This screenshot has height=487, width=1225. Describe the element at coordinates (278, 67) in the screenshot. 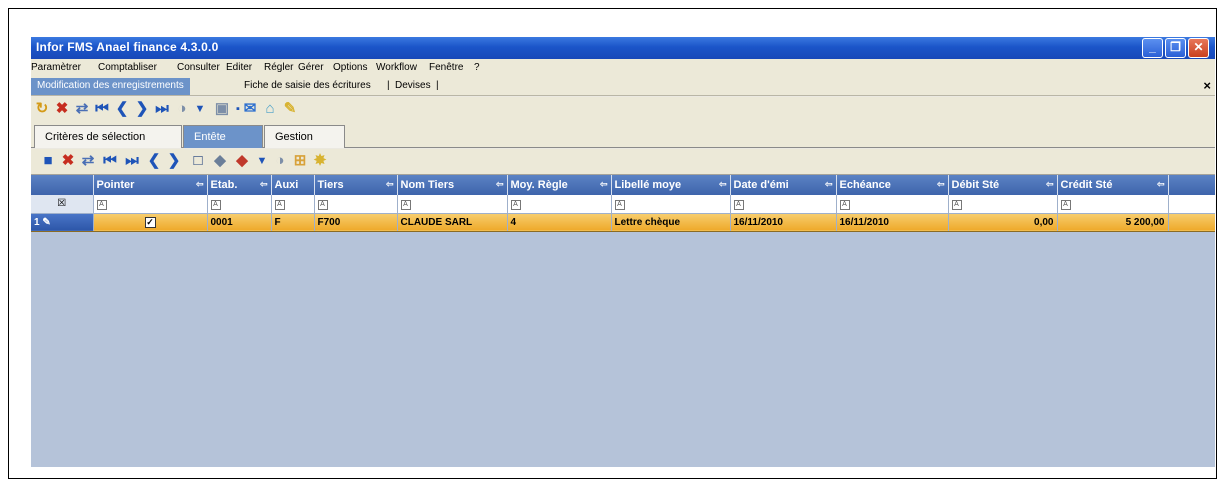

I see `menu-regler: Régler` at that location.